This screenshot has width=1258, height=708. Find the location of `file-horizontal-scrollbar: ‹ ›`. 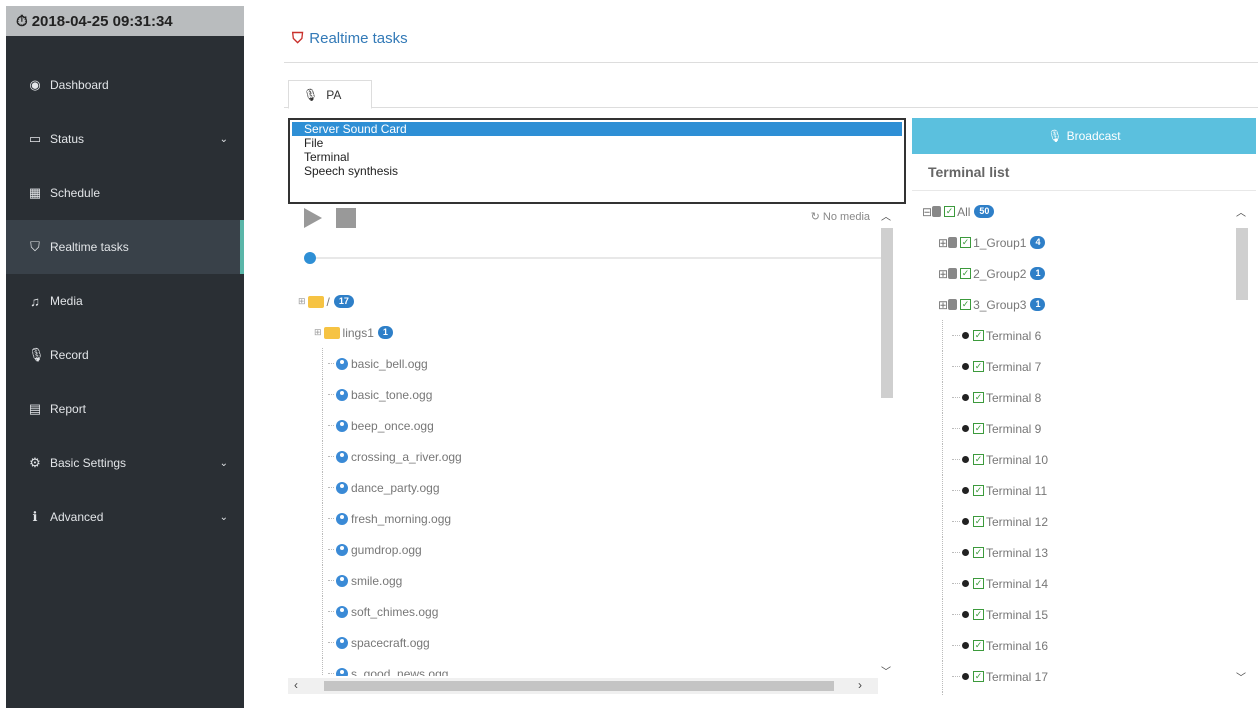

file-horizontal-scrollbar: ‹ › is located at coordinates (583, 686).